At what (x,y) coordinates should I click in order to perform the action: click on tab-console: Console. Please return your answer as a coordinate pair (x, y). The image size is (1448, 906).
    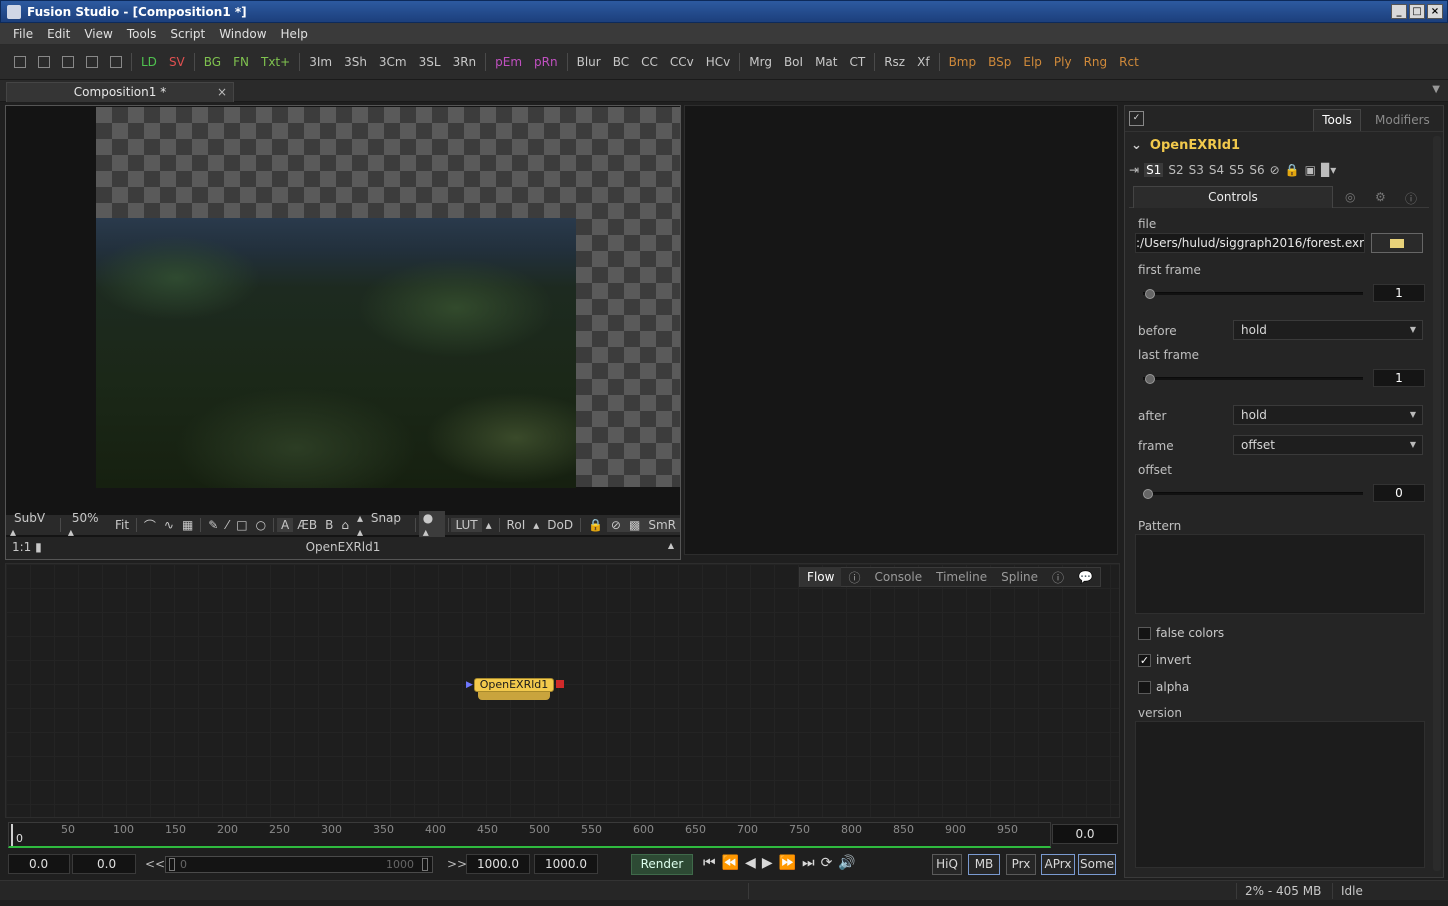
    Looking at the image, I should click on (898, 577).